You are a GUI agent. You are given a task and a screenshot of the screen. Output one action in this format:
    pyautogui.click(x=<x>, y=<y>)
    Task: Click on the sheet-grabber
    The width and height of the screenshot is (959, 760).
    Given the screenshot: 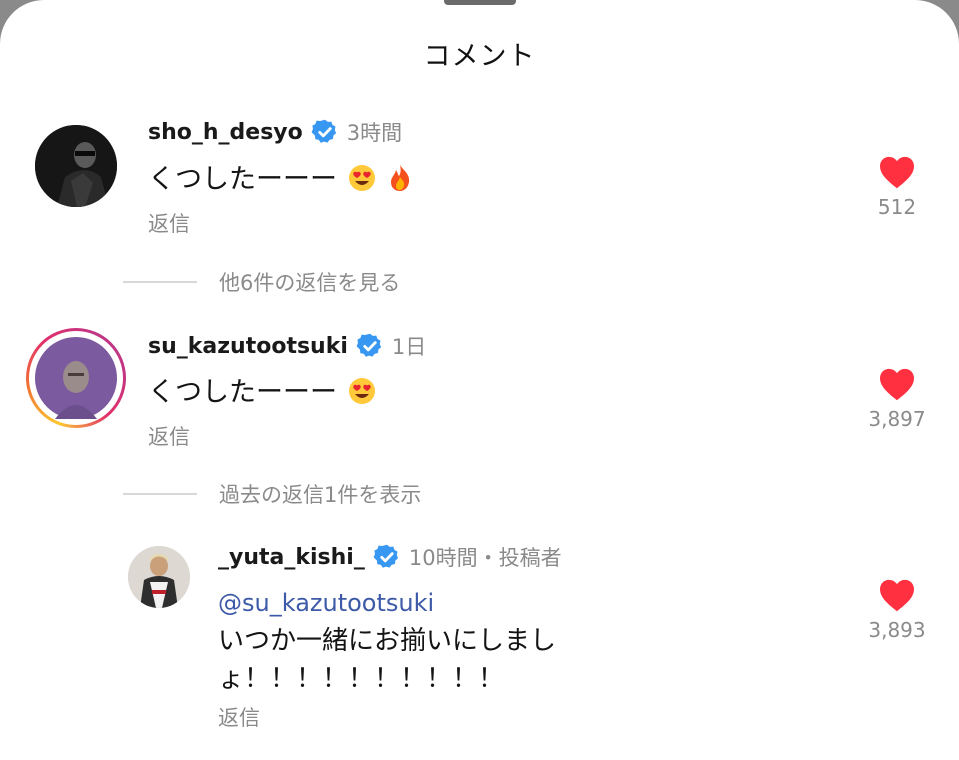 What is the action you would take?
    pyautogui.click(x=480, y=2)
    